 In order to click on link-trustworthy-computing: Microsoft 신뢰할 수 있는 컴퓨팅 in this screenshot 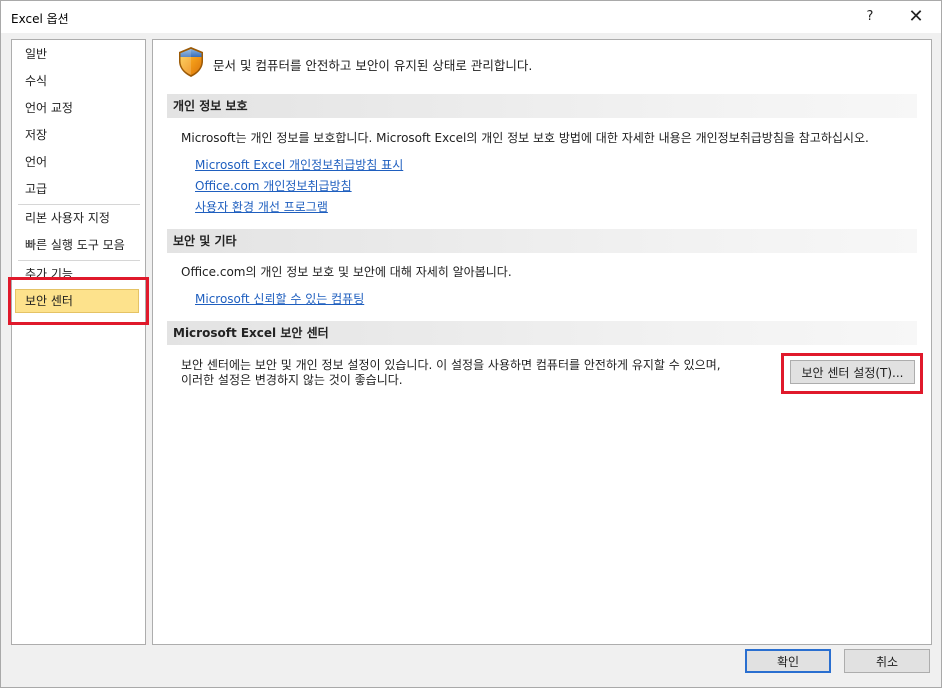, I will do `click(279, 298)`.